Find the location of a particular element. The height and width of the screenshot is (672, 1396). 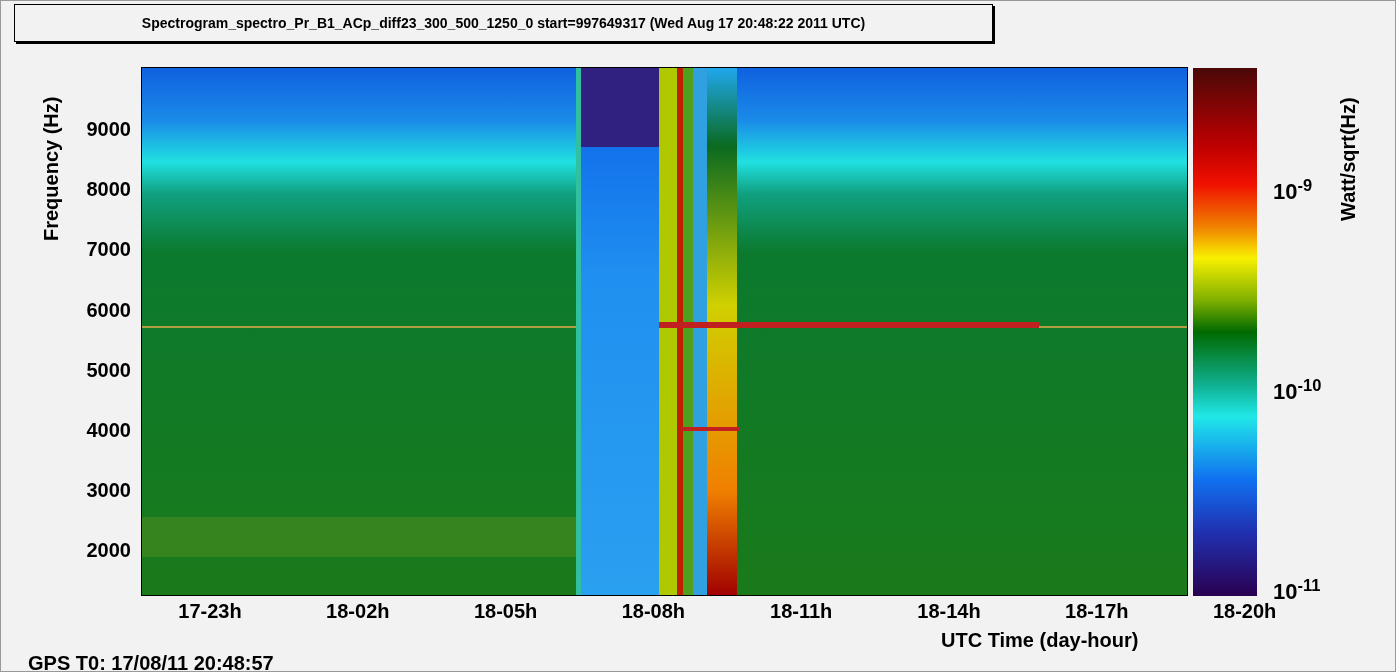

x-tick-label: 18-05h is located at coordinates (505, 611).